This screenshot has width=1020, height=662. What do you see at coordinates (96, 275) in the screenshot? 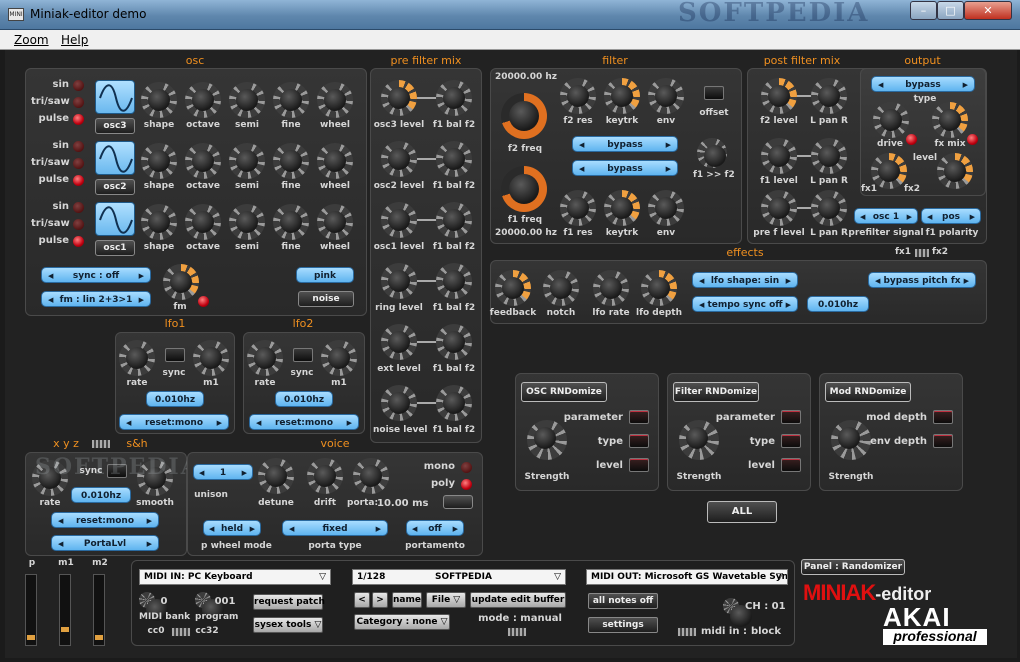
I see `sync-select: ◀ sync : off ▶` at bounding box center [96, 275].